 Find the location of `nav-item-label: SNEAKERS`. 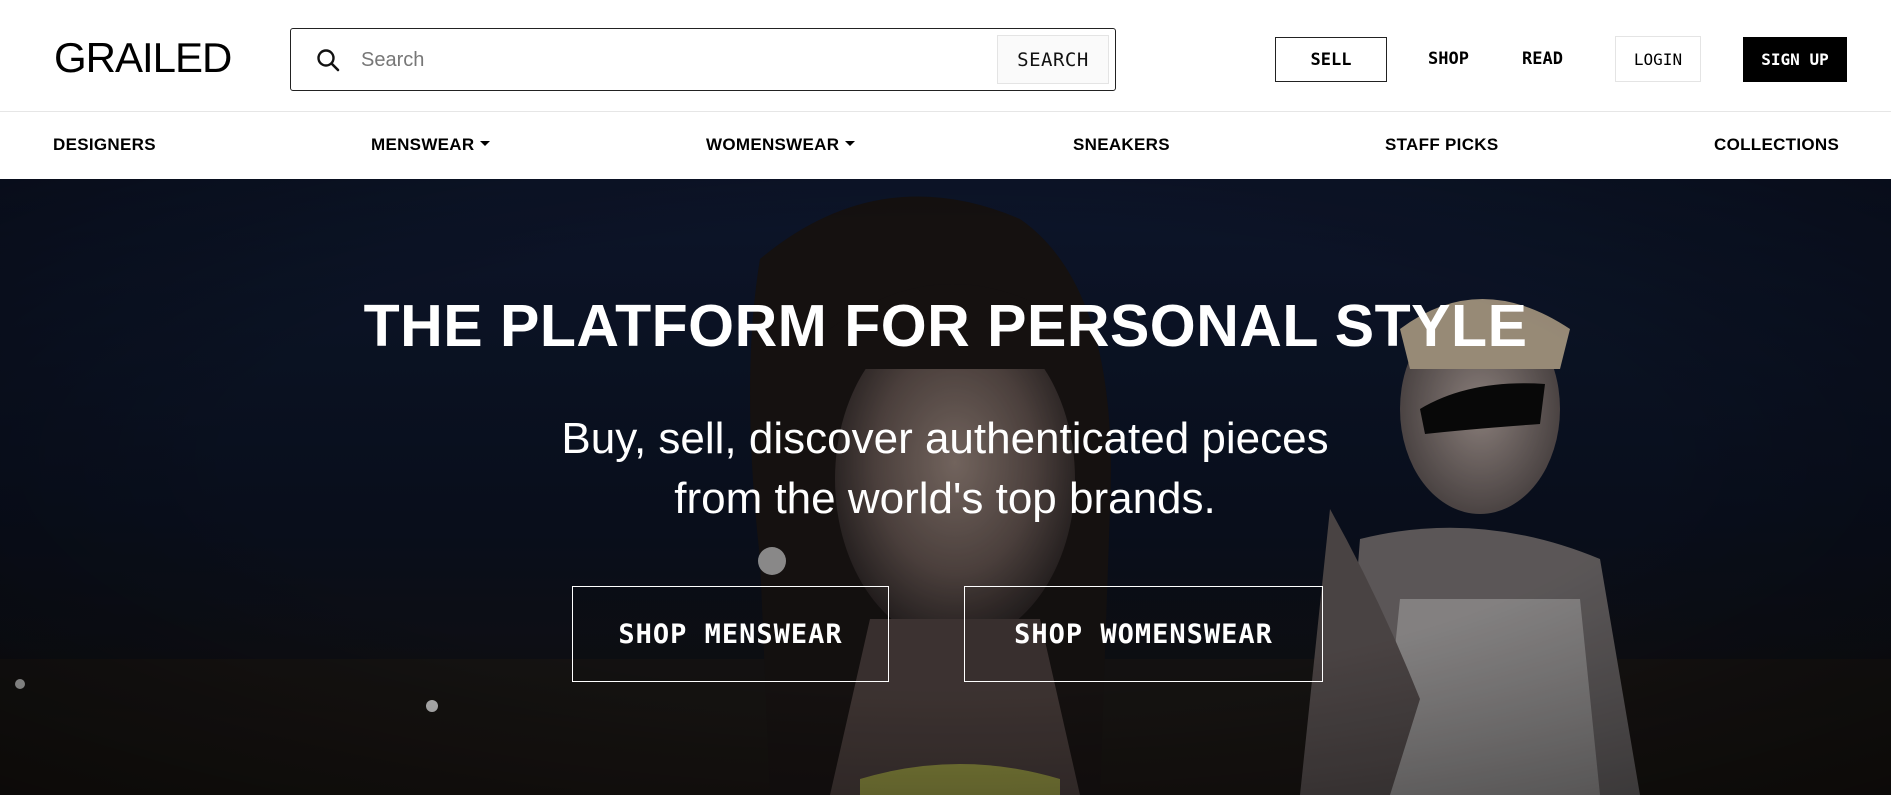

nav-item-label: SNEAKERS is located at coordinates (1121, 144).